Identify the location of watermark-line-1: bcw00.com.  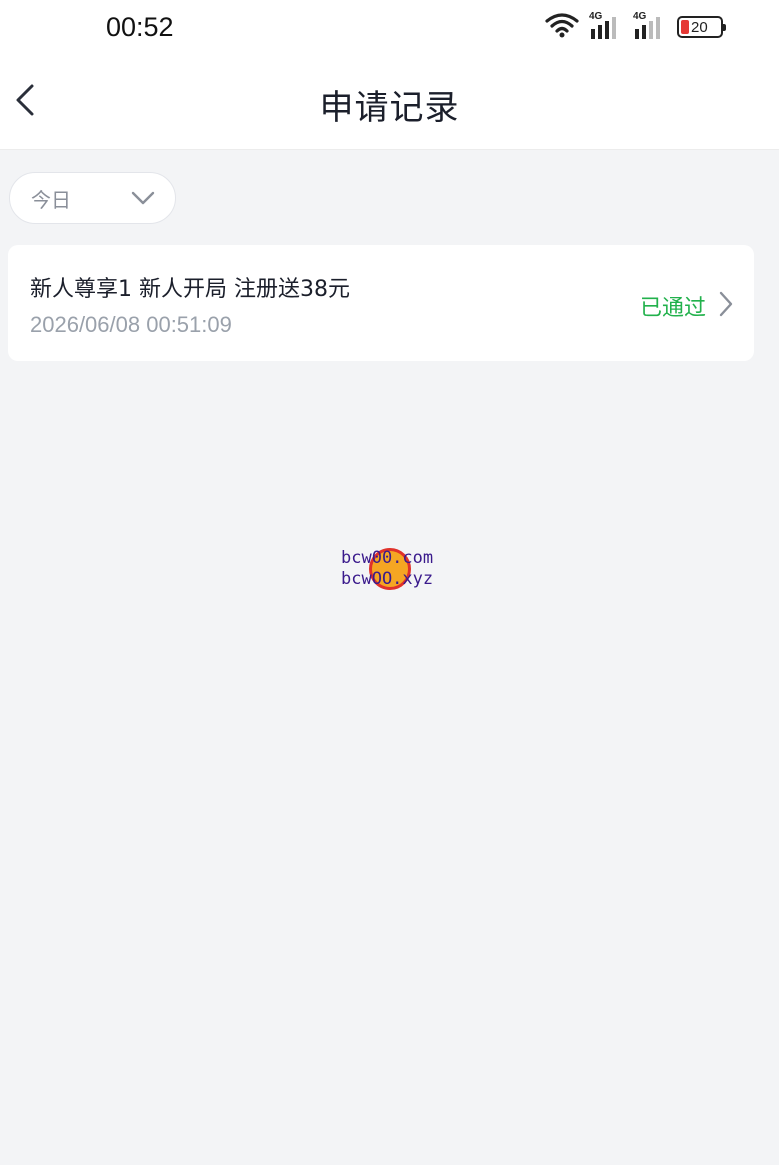
(387, 558).